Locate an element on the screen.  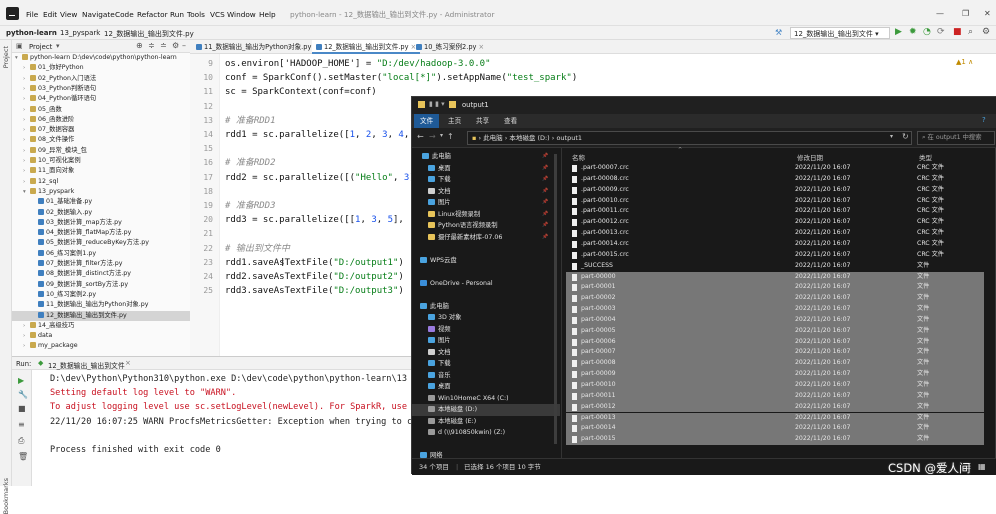
expand-icon: ≐ is located at coordinates (163, 45).